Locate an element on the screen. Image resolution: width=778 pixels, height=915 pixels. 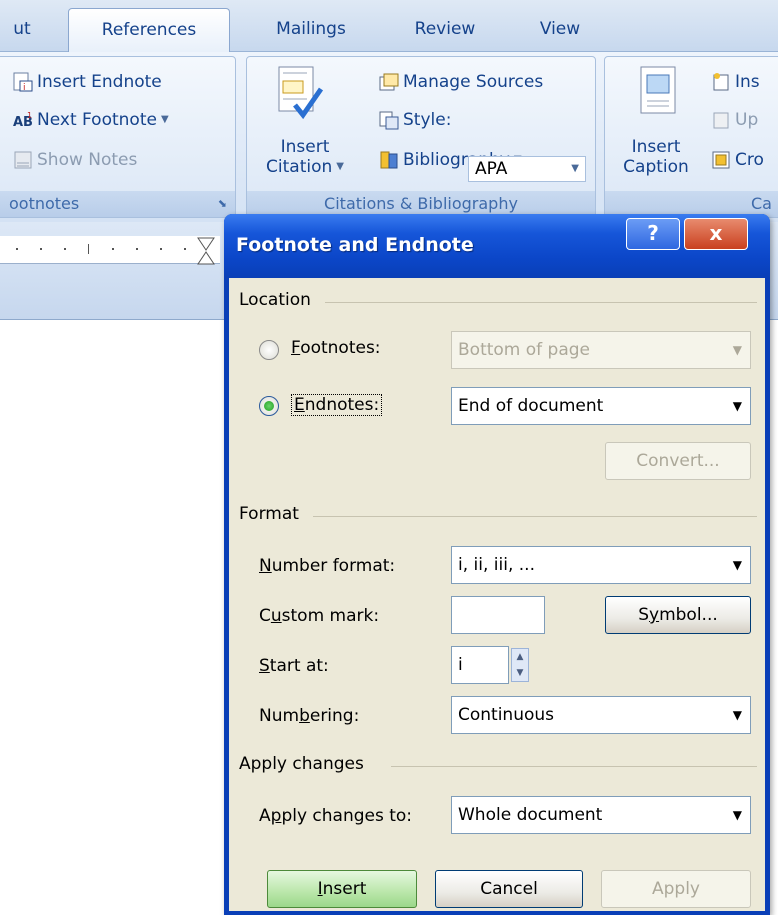
insert-table-of-figures-button: Ins is located at coordinates (735, 82).